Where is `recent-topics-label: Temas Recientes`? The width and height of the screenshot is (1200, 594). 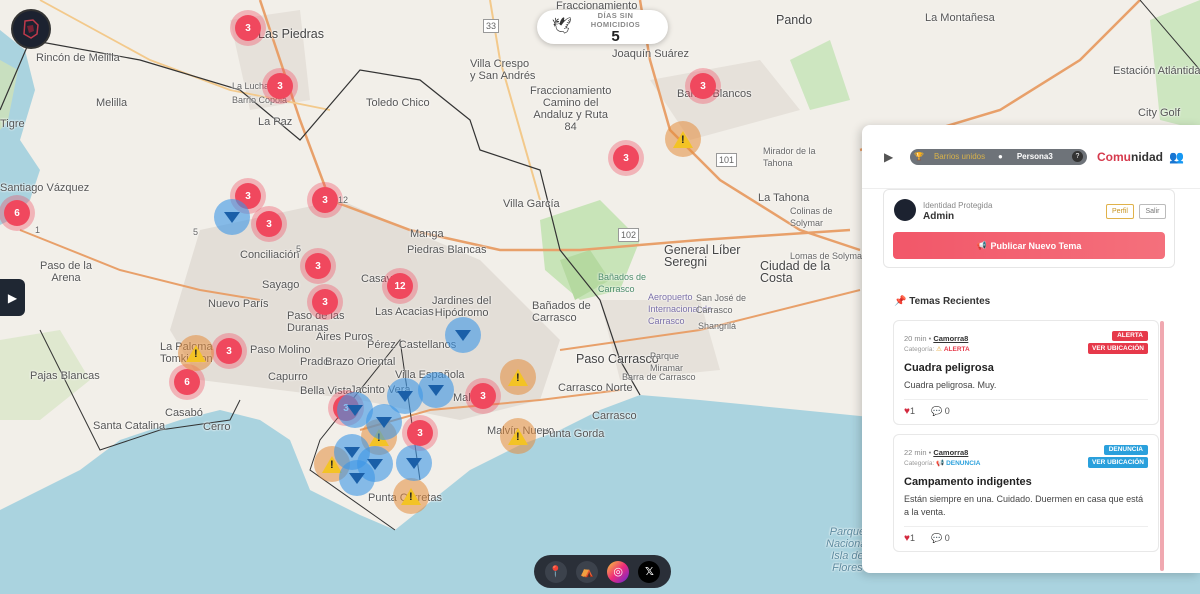 recent-topics-label: Temas Recientes is located at coordinates (950, 301).